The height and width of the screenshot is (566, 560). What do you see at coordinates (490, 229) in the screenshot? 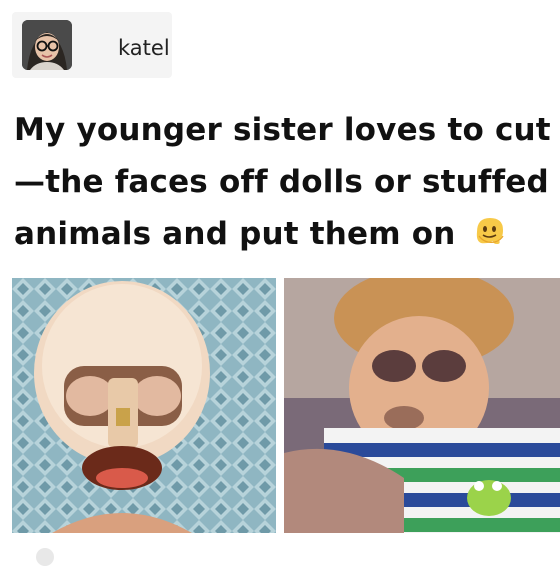
I see `melting-face-emoji-icon` at bounding box center [490, 229].